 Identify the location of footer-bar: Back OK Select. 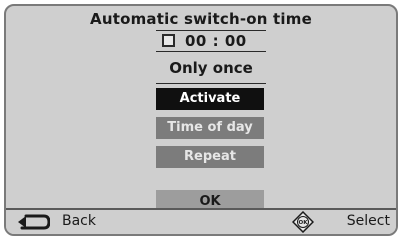
(201, 221).